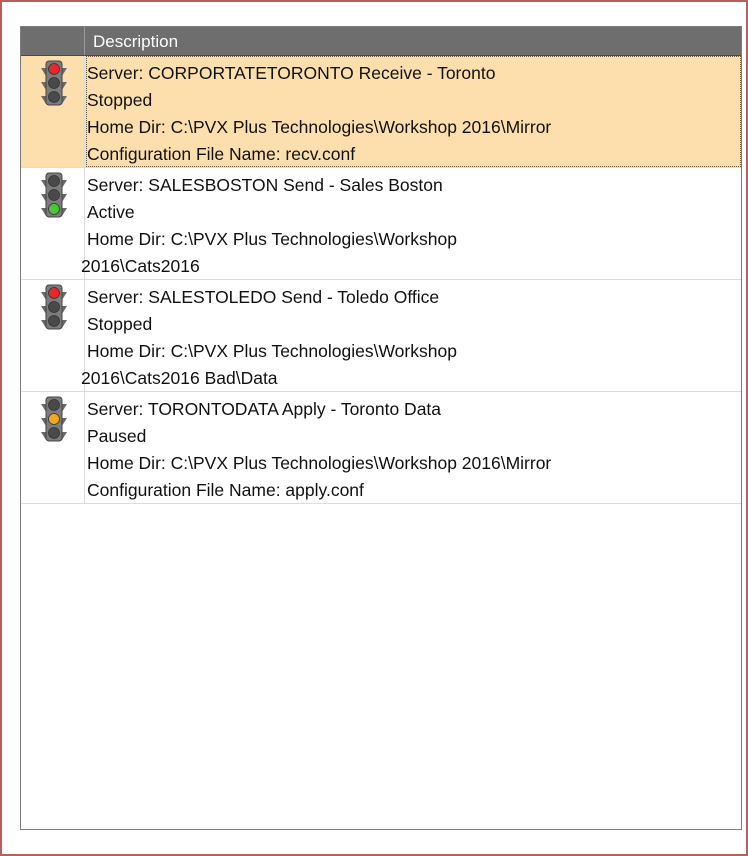 Image resolution: width=748 pixels, height=856 pixels. Describe the element at coordinates (264, 409) in the screenshot. I see `server-line: Server: TORONTODATA Apply - Toronto Data` at that location.